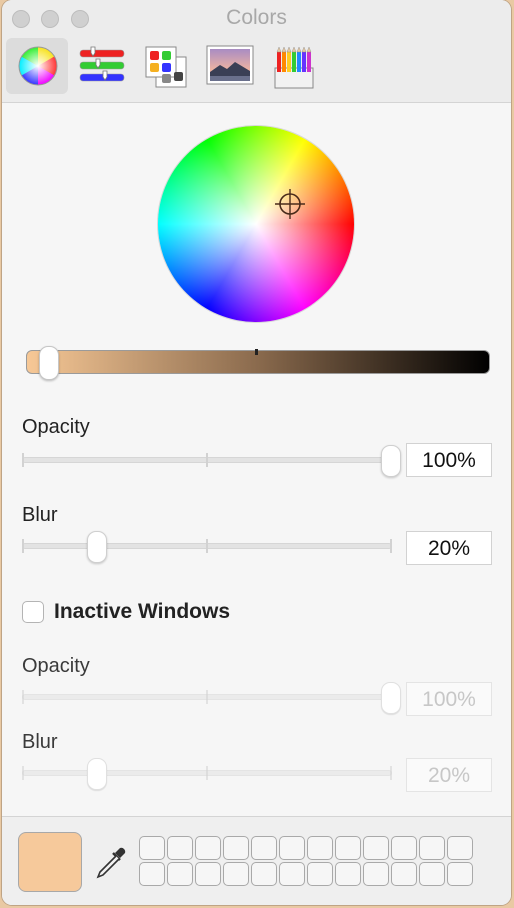 Image resolution: width=514 pixels, height=908 pixels. I want to click on brightness-slider-thumb, so click(49, 363).